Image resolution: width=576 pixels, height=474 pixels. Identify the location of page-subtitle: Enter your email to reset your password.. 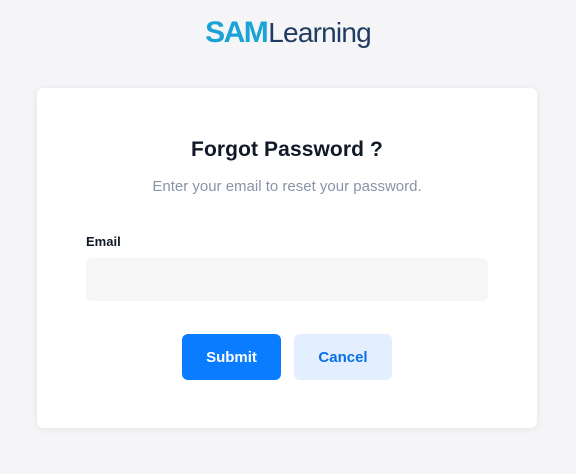
(287, 186).